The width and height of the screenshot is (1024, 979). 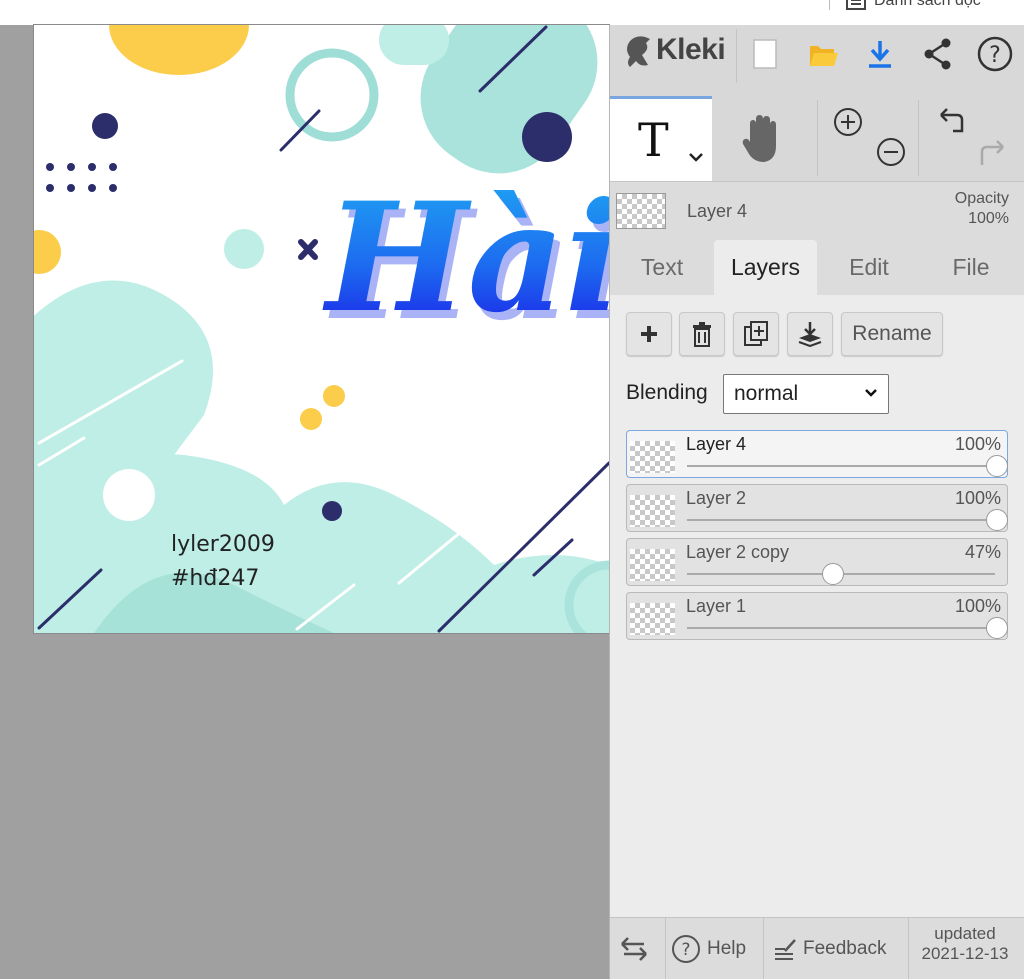 I want to click on layer-name: Layer 2 copy, so click(x=738, y=552).